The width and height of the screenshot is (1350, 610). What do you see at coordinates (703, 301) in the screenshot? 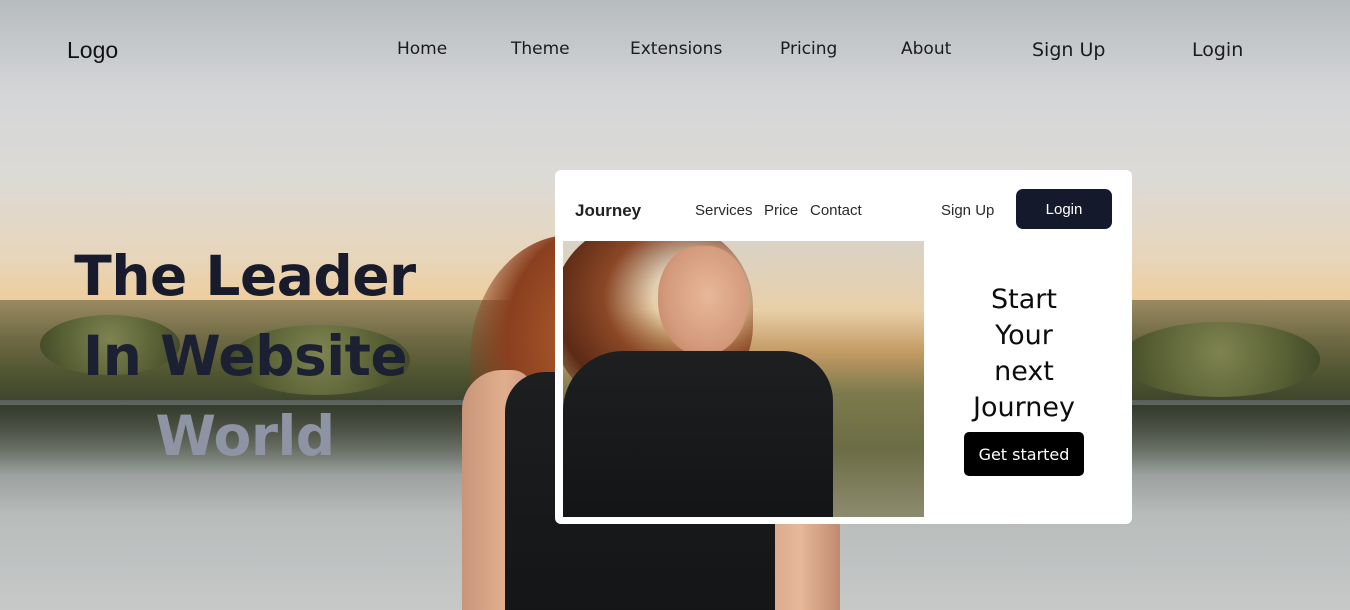
I see `photo-face` at bounding box center [703, 301].